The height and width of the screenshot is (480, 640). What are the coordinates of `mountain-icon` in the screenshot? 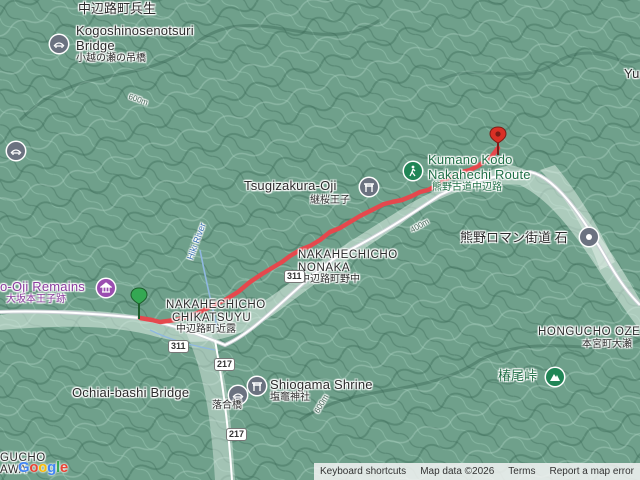 It's located at (555, 377).